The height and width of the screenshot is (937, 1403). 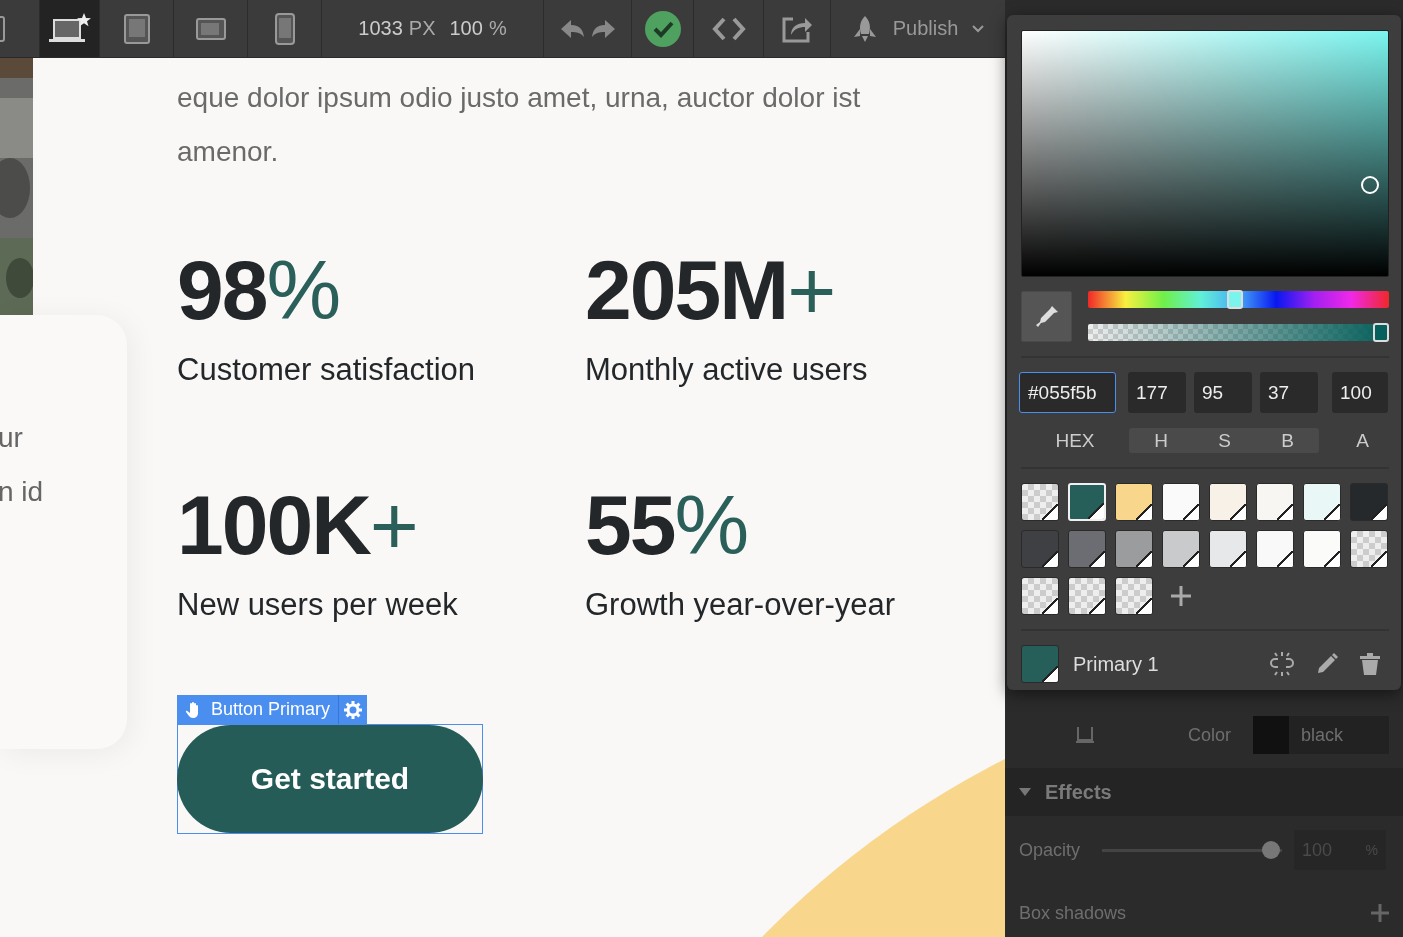 What do you see at coordinates (1327, 664) in the screenshot?
I see `pencil-icon` at bounding box center [1327, 664].